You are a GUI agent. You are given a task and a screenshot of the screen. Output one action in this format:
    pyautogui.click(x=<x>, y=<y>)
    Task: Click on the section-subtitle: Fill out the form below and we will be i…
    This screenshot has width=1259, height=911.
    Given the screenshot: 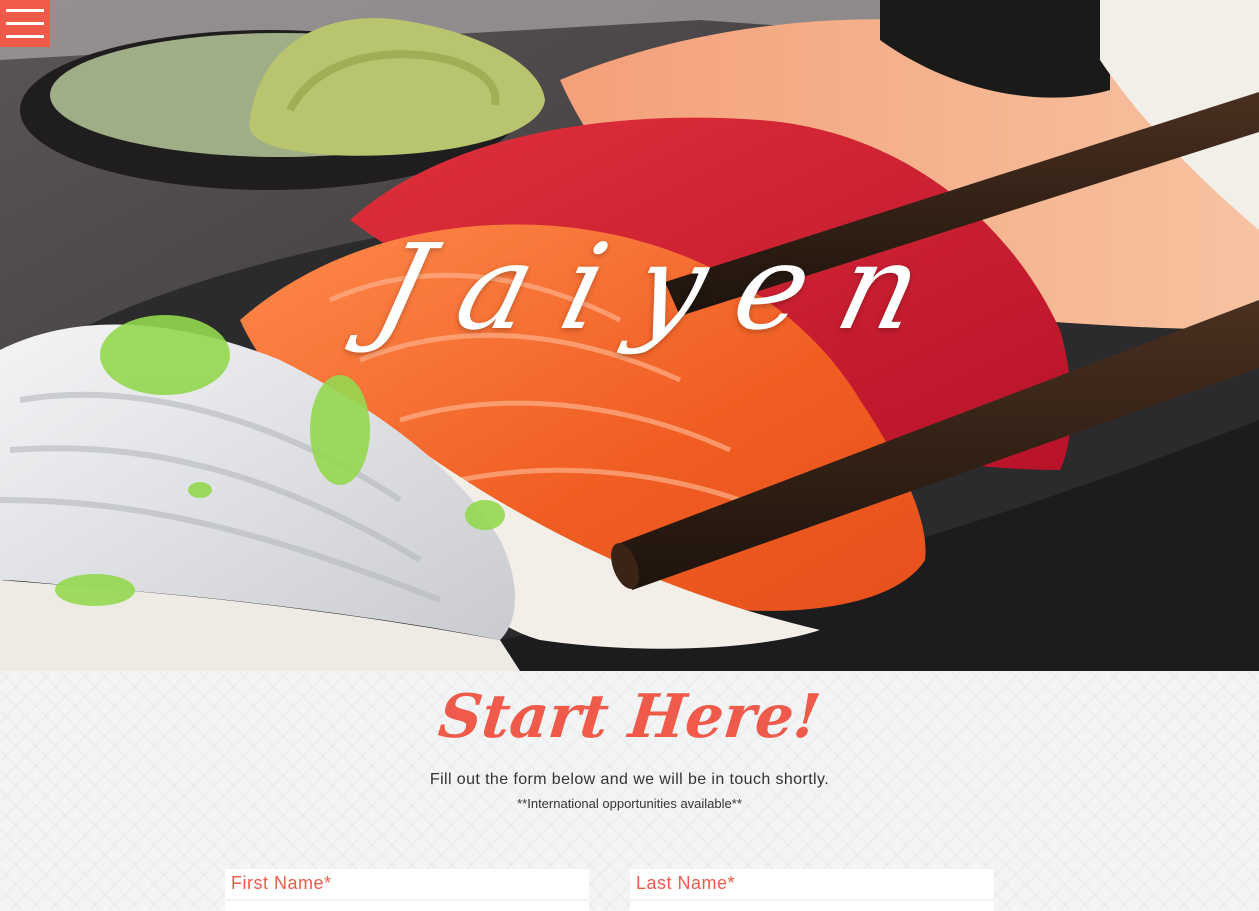 What is the action you would take?
    pyautogui.click(x=629, y=779)
    